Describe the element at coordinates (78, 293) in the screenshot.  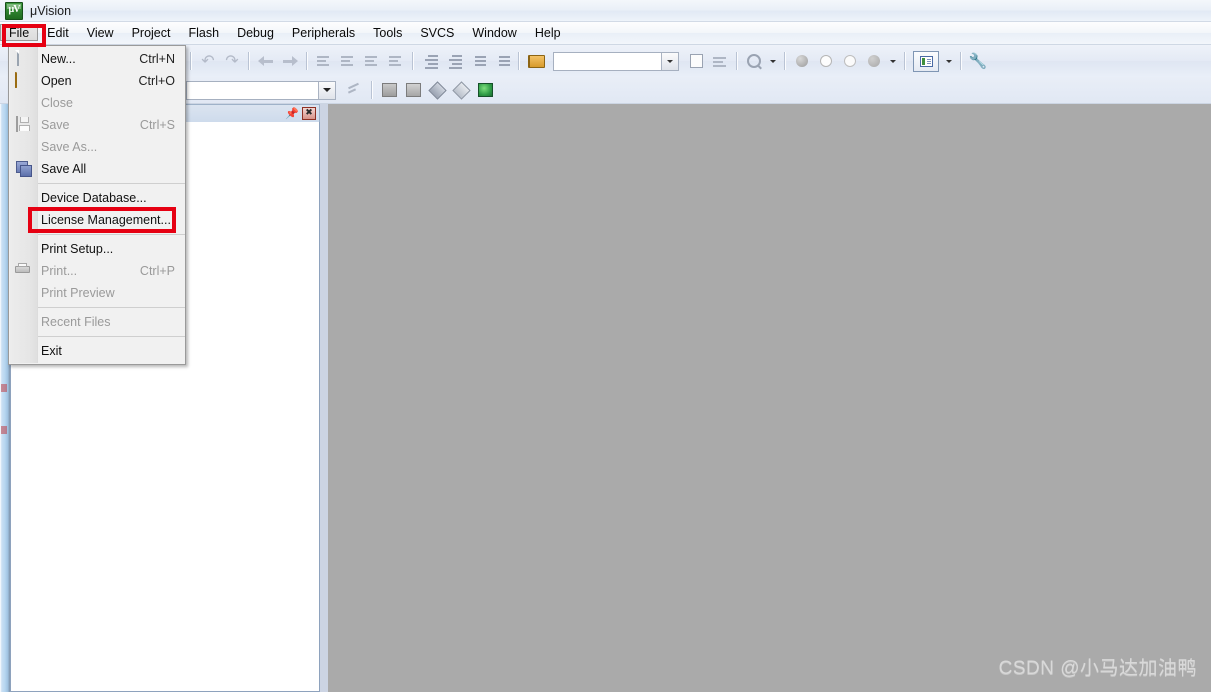
I see `file-menu-print-preview-label: Print Preview` at that location.